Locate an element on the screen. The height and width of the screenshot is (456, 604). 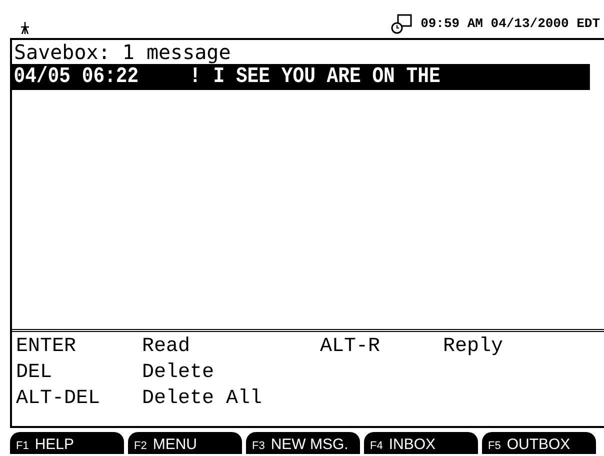
function-key-button: F2 MENU is located at coordinates (185, 443).